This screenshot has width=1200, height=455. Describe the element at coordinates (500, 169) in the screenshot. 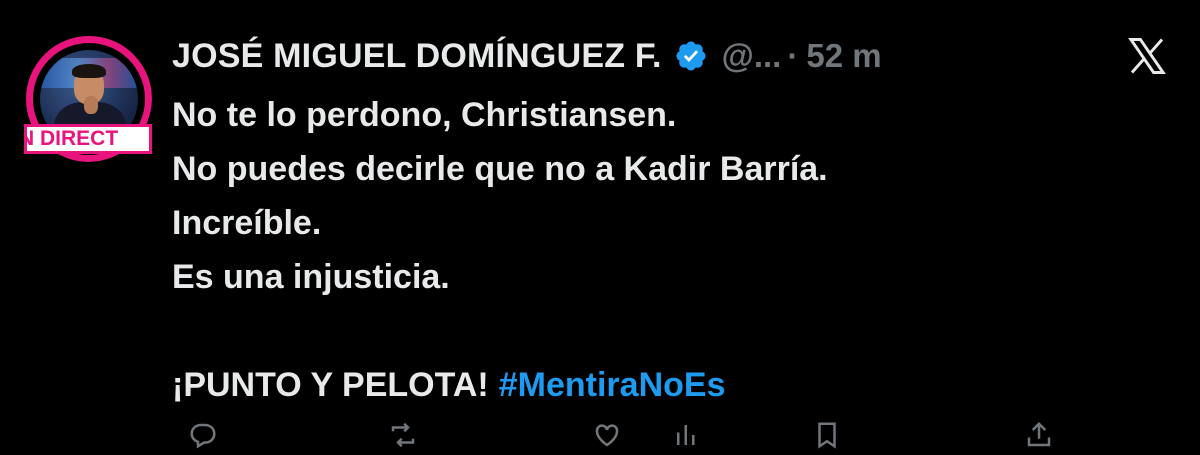

I see `tweet-line: No puedes decirle que no a Kadir Barría.` at that location.